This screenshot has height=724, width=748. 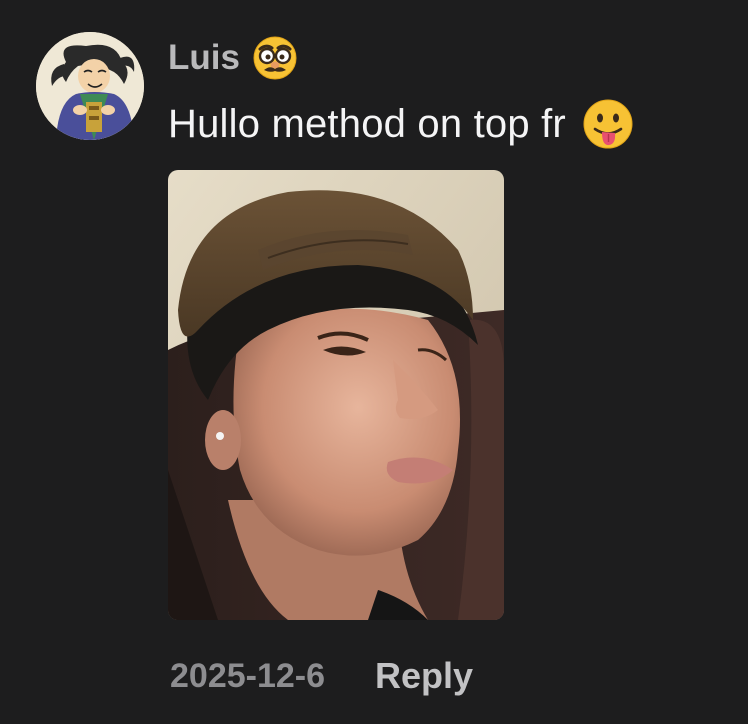 I want to click on comment-text-row: Hullo method on top fr, so click(x=448, y=124).